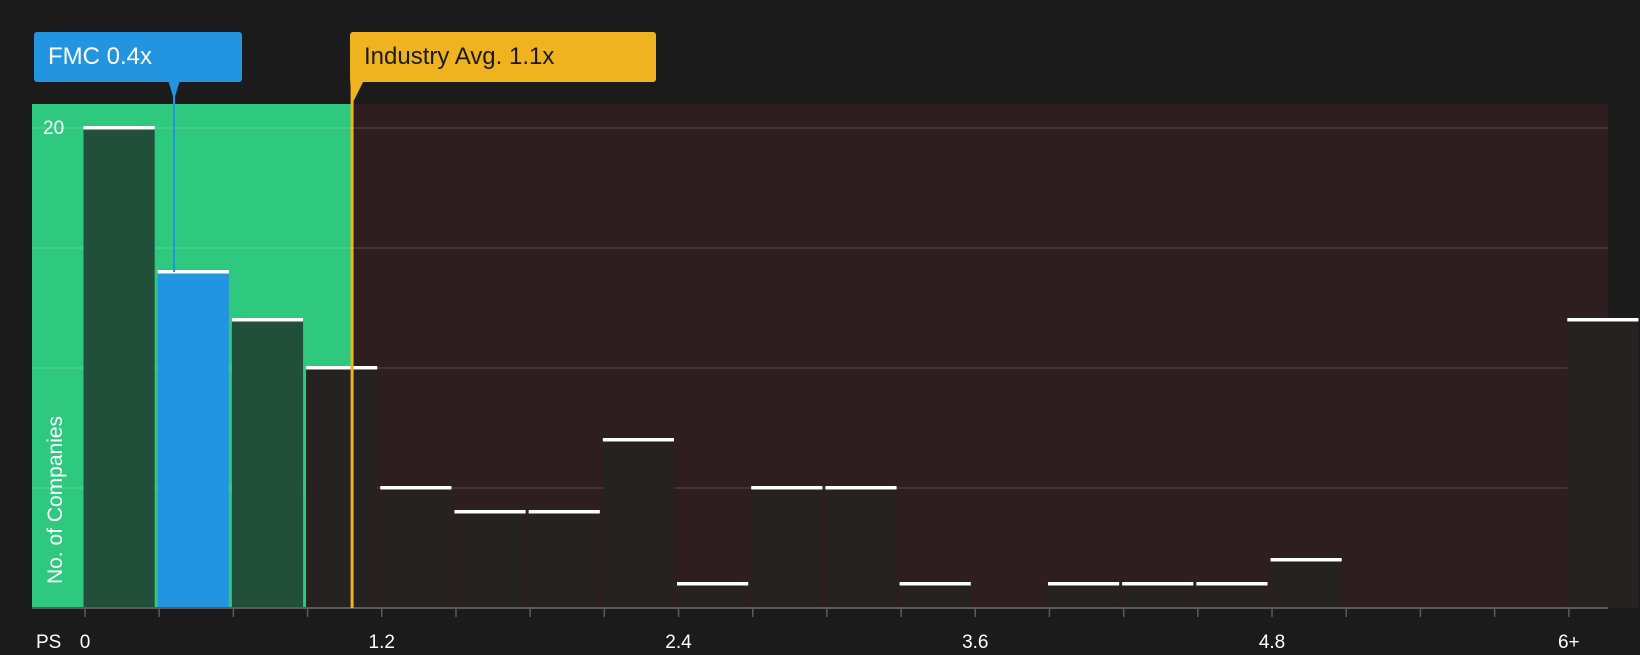  What do you see at coordinates (100, 56) in the screenshot?
I see `company-callout-label: FMC 0.4x` at bounding box center [100, 56].